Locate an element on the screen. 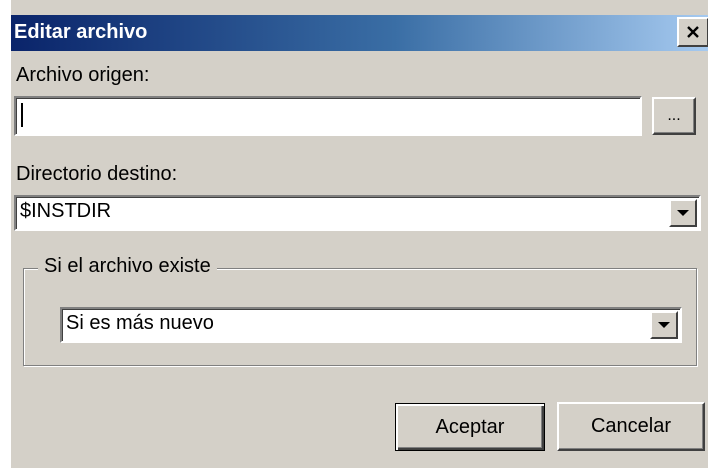  accept-button-label: Aceptar is located at coordinates (470, 426).